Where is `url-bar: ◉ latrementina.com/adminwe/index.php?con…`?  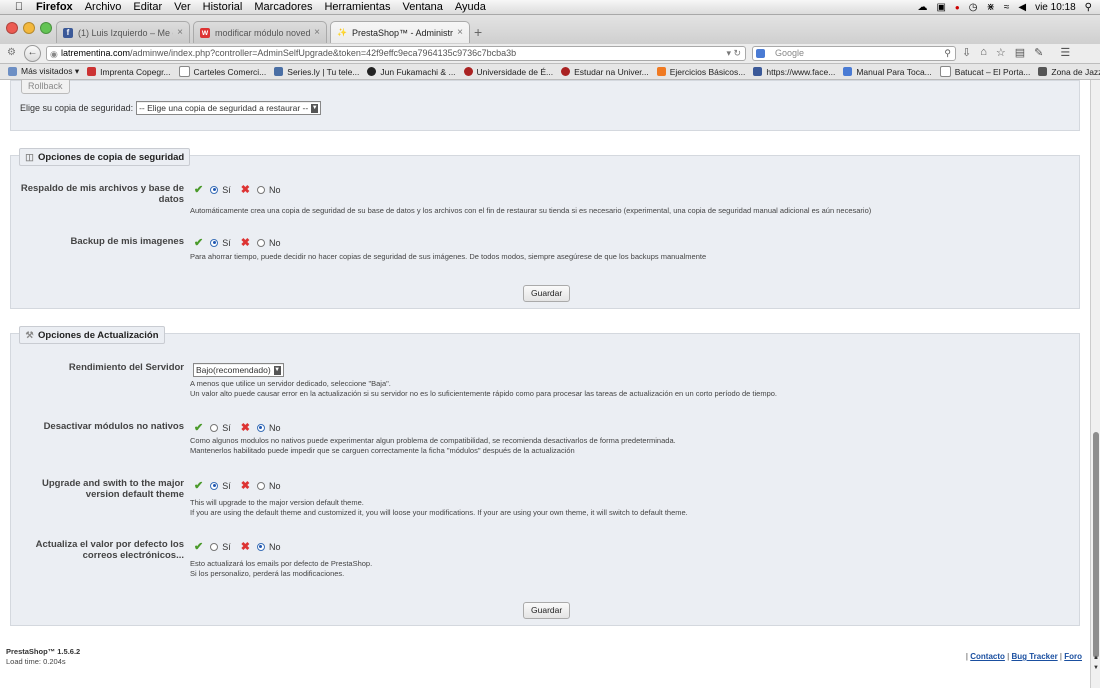
url-bar: ◉ latrementina.com/adminwe/index.php?con… is located at coordinates (396, 53).